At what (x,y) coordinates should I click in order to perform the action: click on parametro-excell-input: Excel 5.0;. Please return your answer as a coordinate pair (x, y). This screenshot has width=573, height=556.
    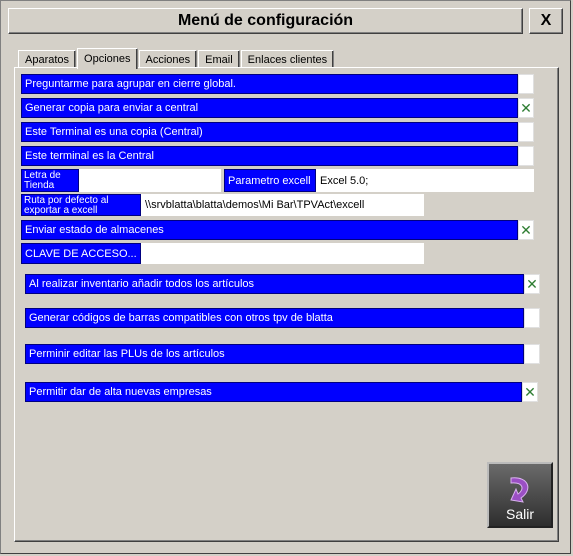
    Looking at the image, I should click on (425, 180).